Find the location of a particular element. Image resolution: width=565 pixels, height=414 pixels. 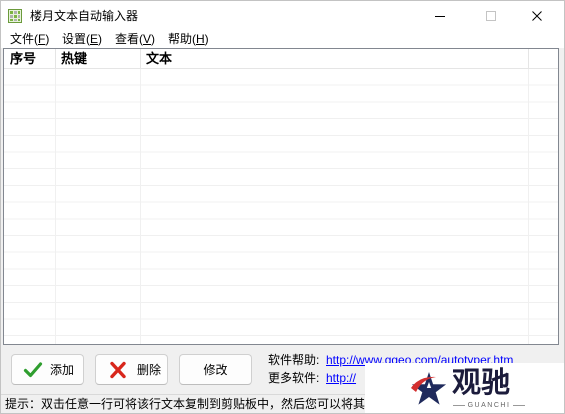

close-button is located at coordinates (537, 16).